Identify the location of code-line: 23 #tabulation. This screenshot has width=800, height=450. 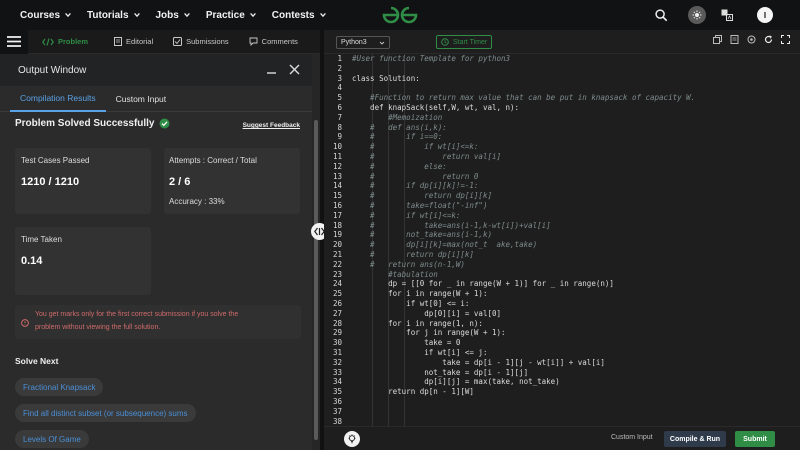
(562, 275).